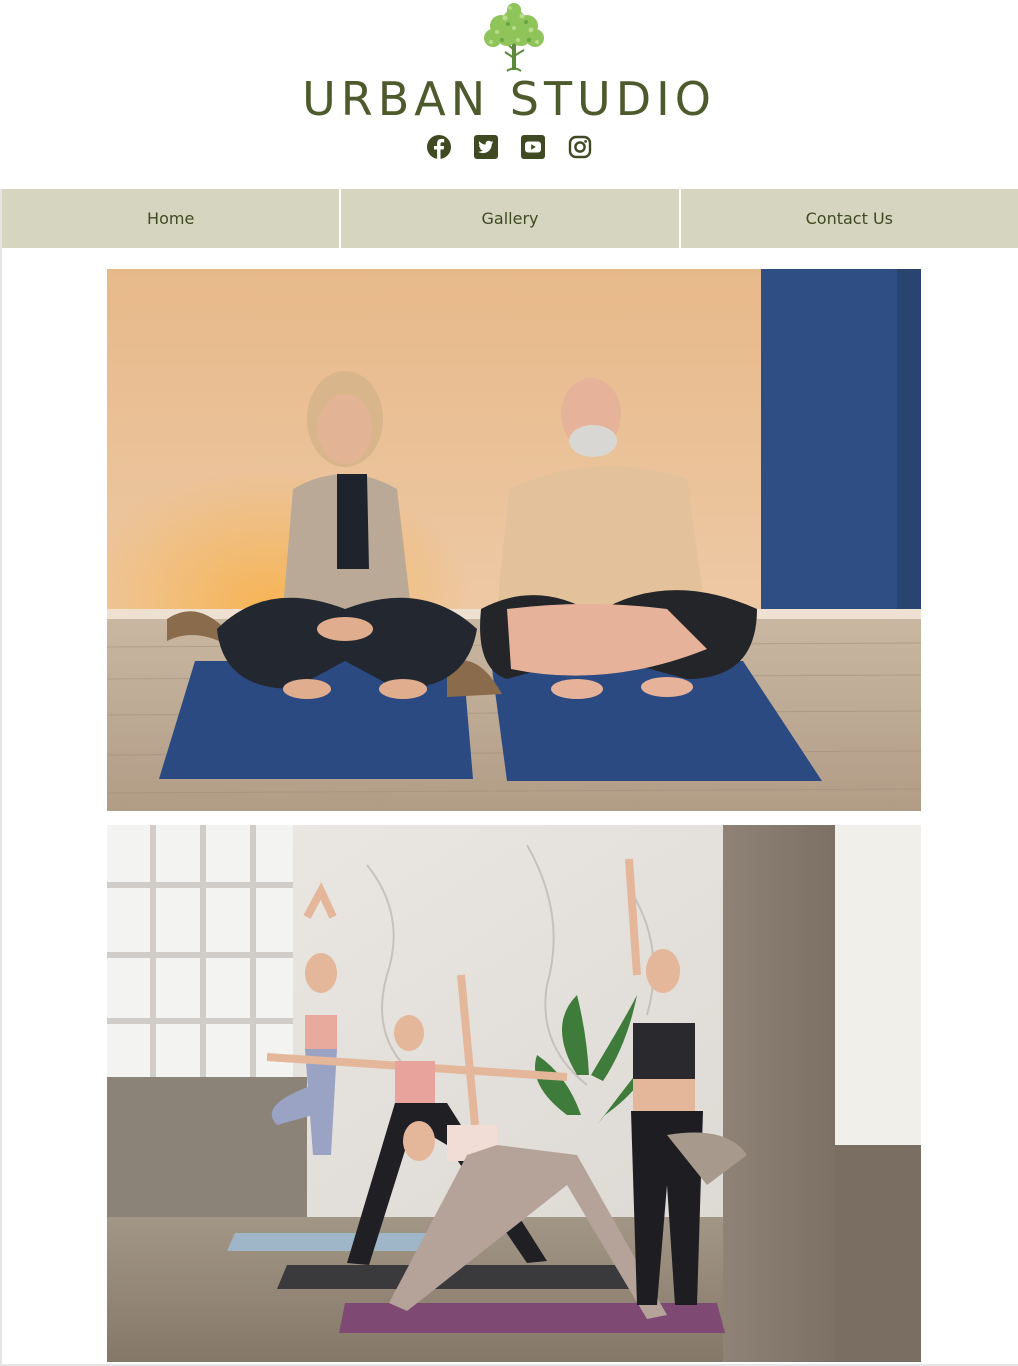 This screenshot has width=1018, height=1366. I want to click on main-nav: Home Gallery Contact Us, so click(510, 218).